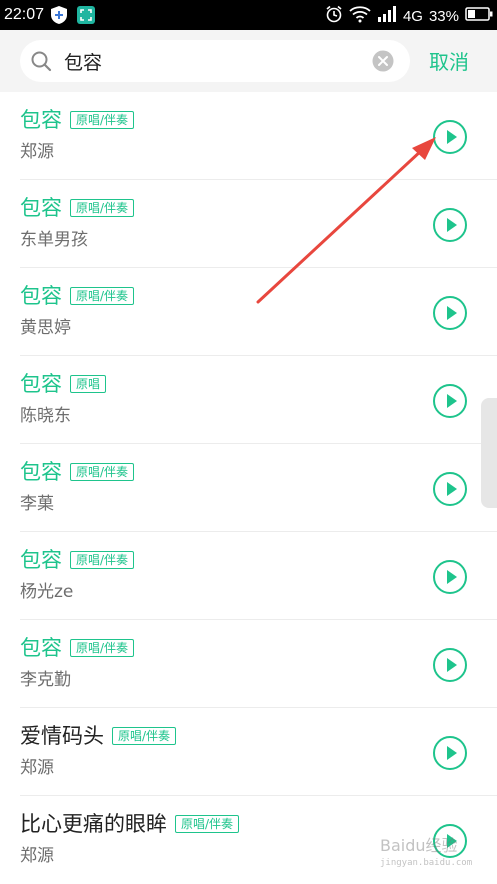 This screenshot has width=497, height=884. What do you see at coordinates (88, 384) in the screenshot?
I see `version-tag: 原唱` at bounding box center [88, 384].